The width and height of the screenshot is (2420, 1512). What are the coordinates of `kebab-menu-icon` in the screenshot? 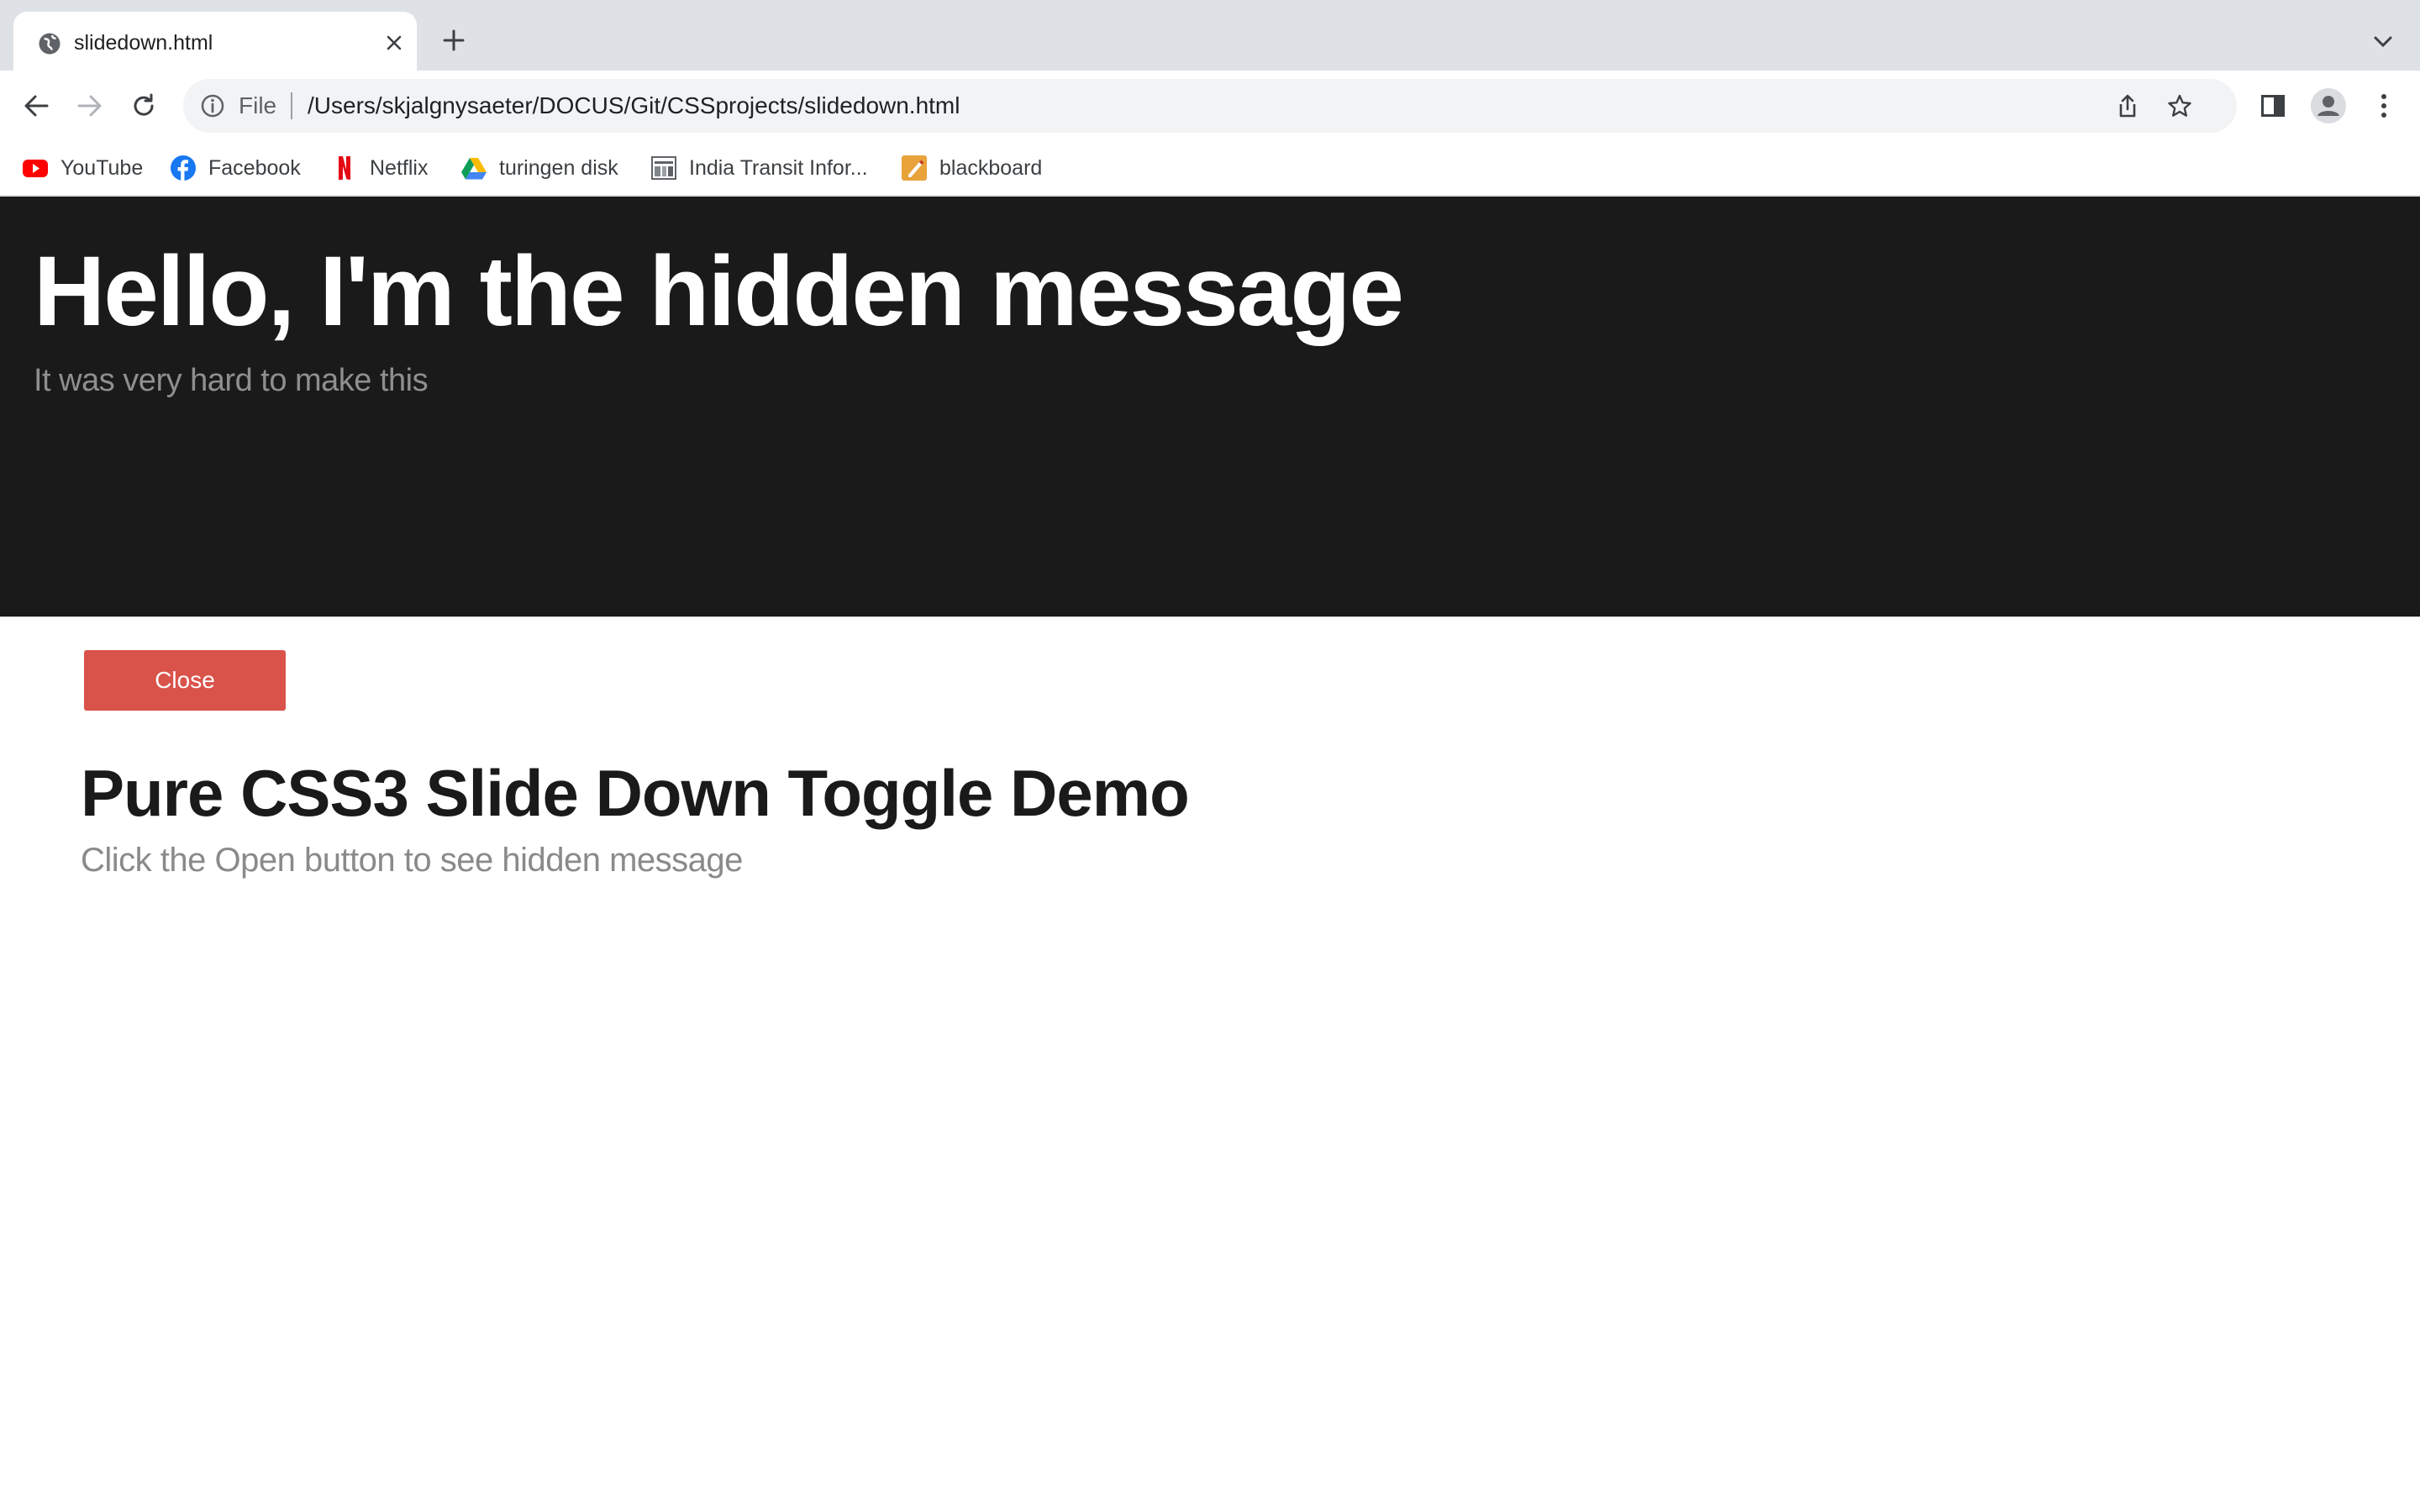 It's located at (2384, 106).